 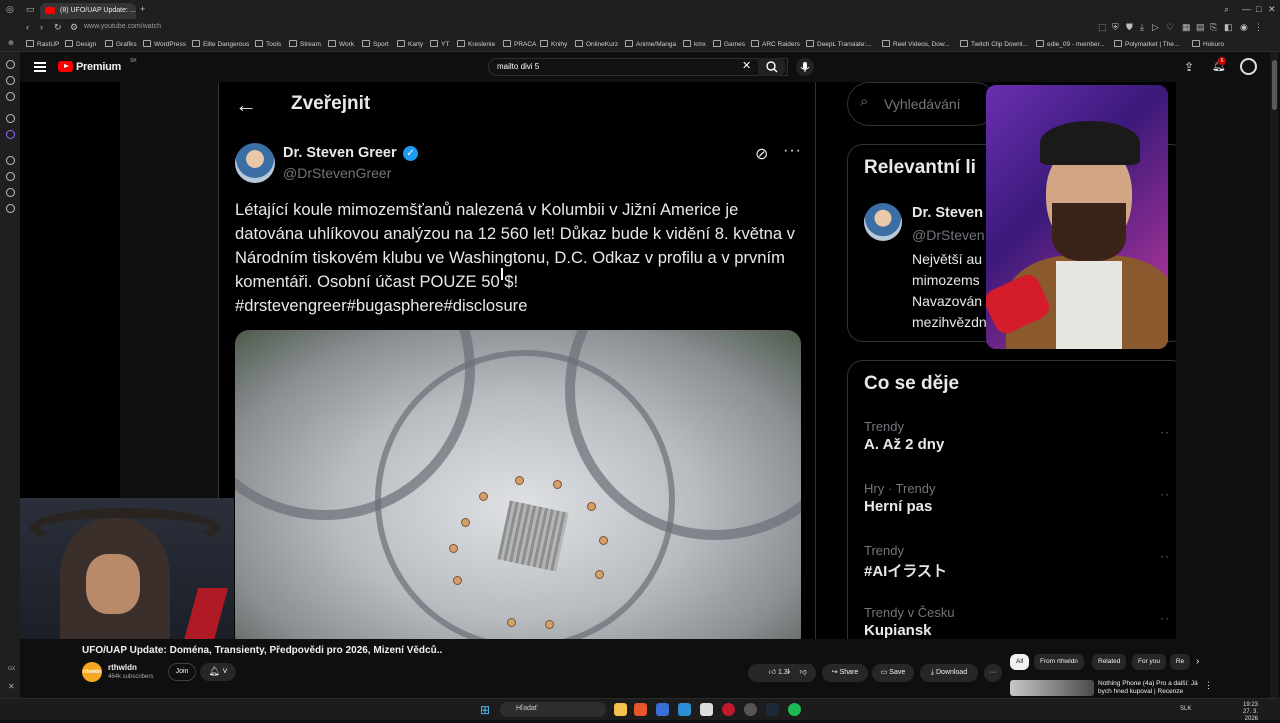 I want to click on minimize-icon: —, so click(x=1246, y=9).